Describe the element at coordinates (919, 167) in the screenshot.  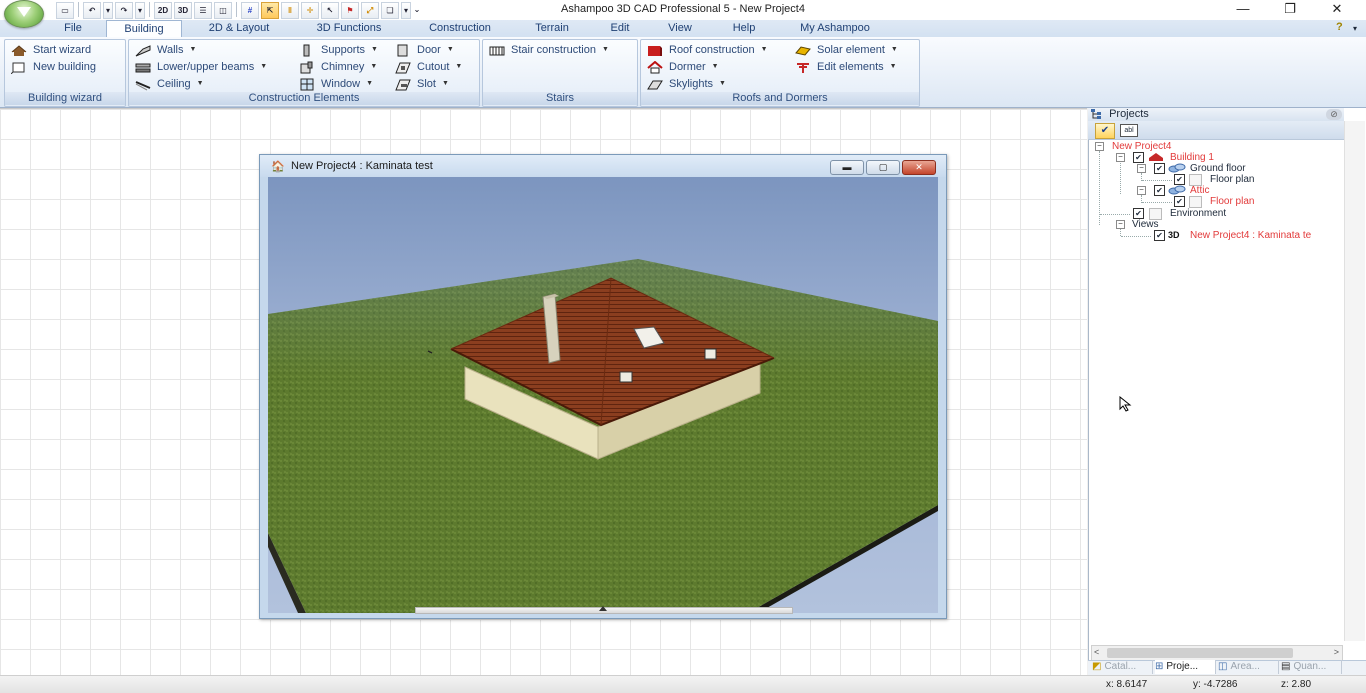
I see `view-close-button: ✕` at that location.